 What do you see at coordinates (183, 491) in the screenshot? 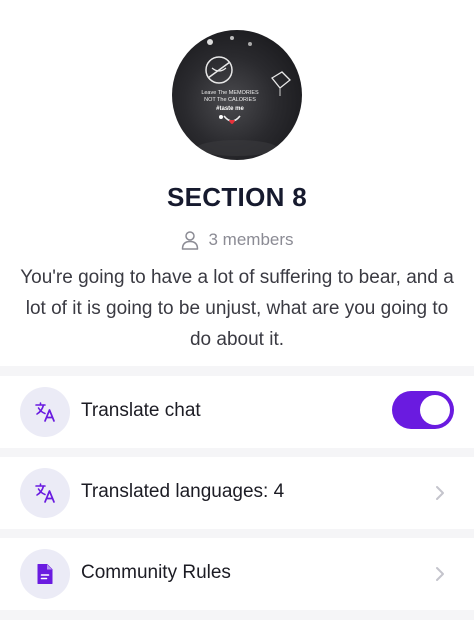
I see `translated-languages-label: Translated languages: 4` at bounding box center [183, 491].